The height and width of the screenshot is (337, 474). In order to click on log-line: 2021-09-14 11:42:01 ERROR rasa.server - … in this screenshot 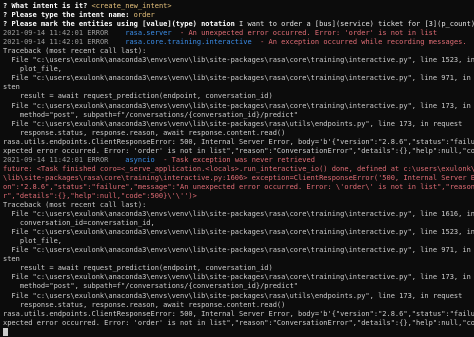, I will do `click(220, 33)`.